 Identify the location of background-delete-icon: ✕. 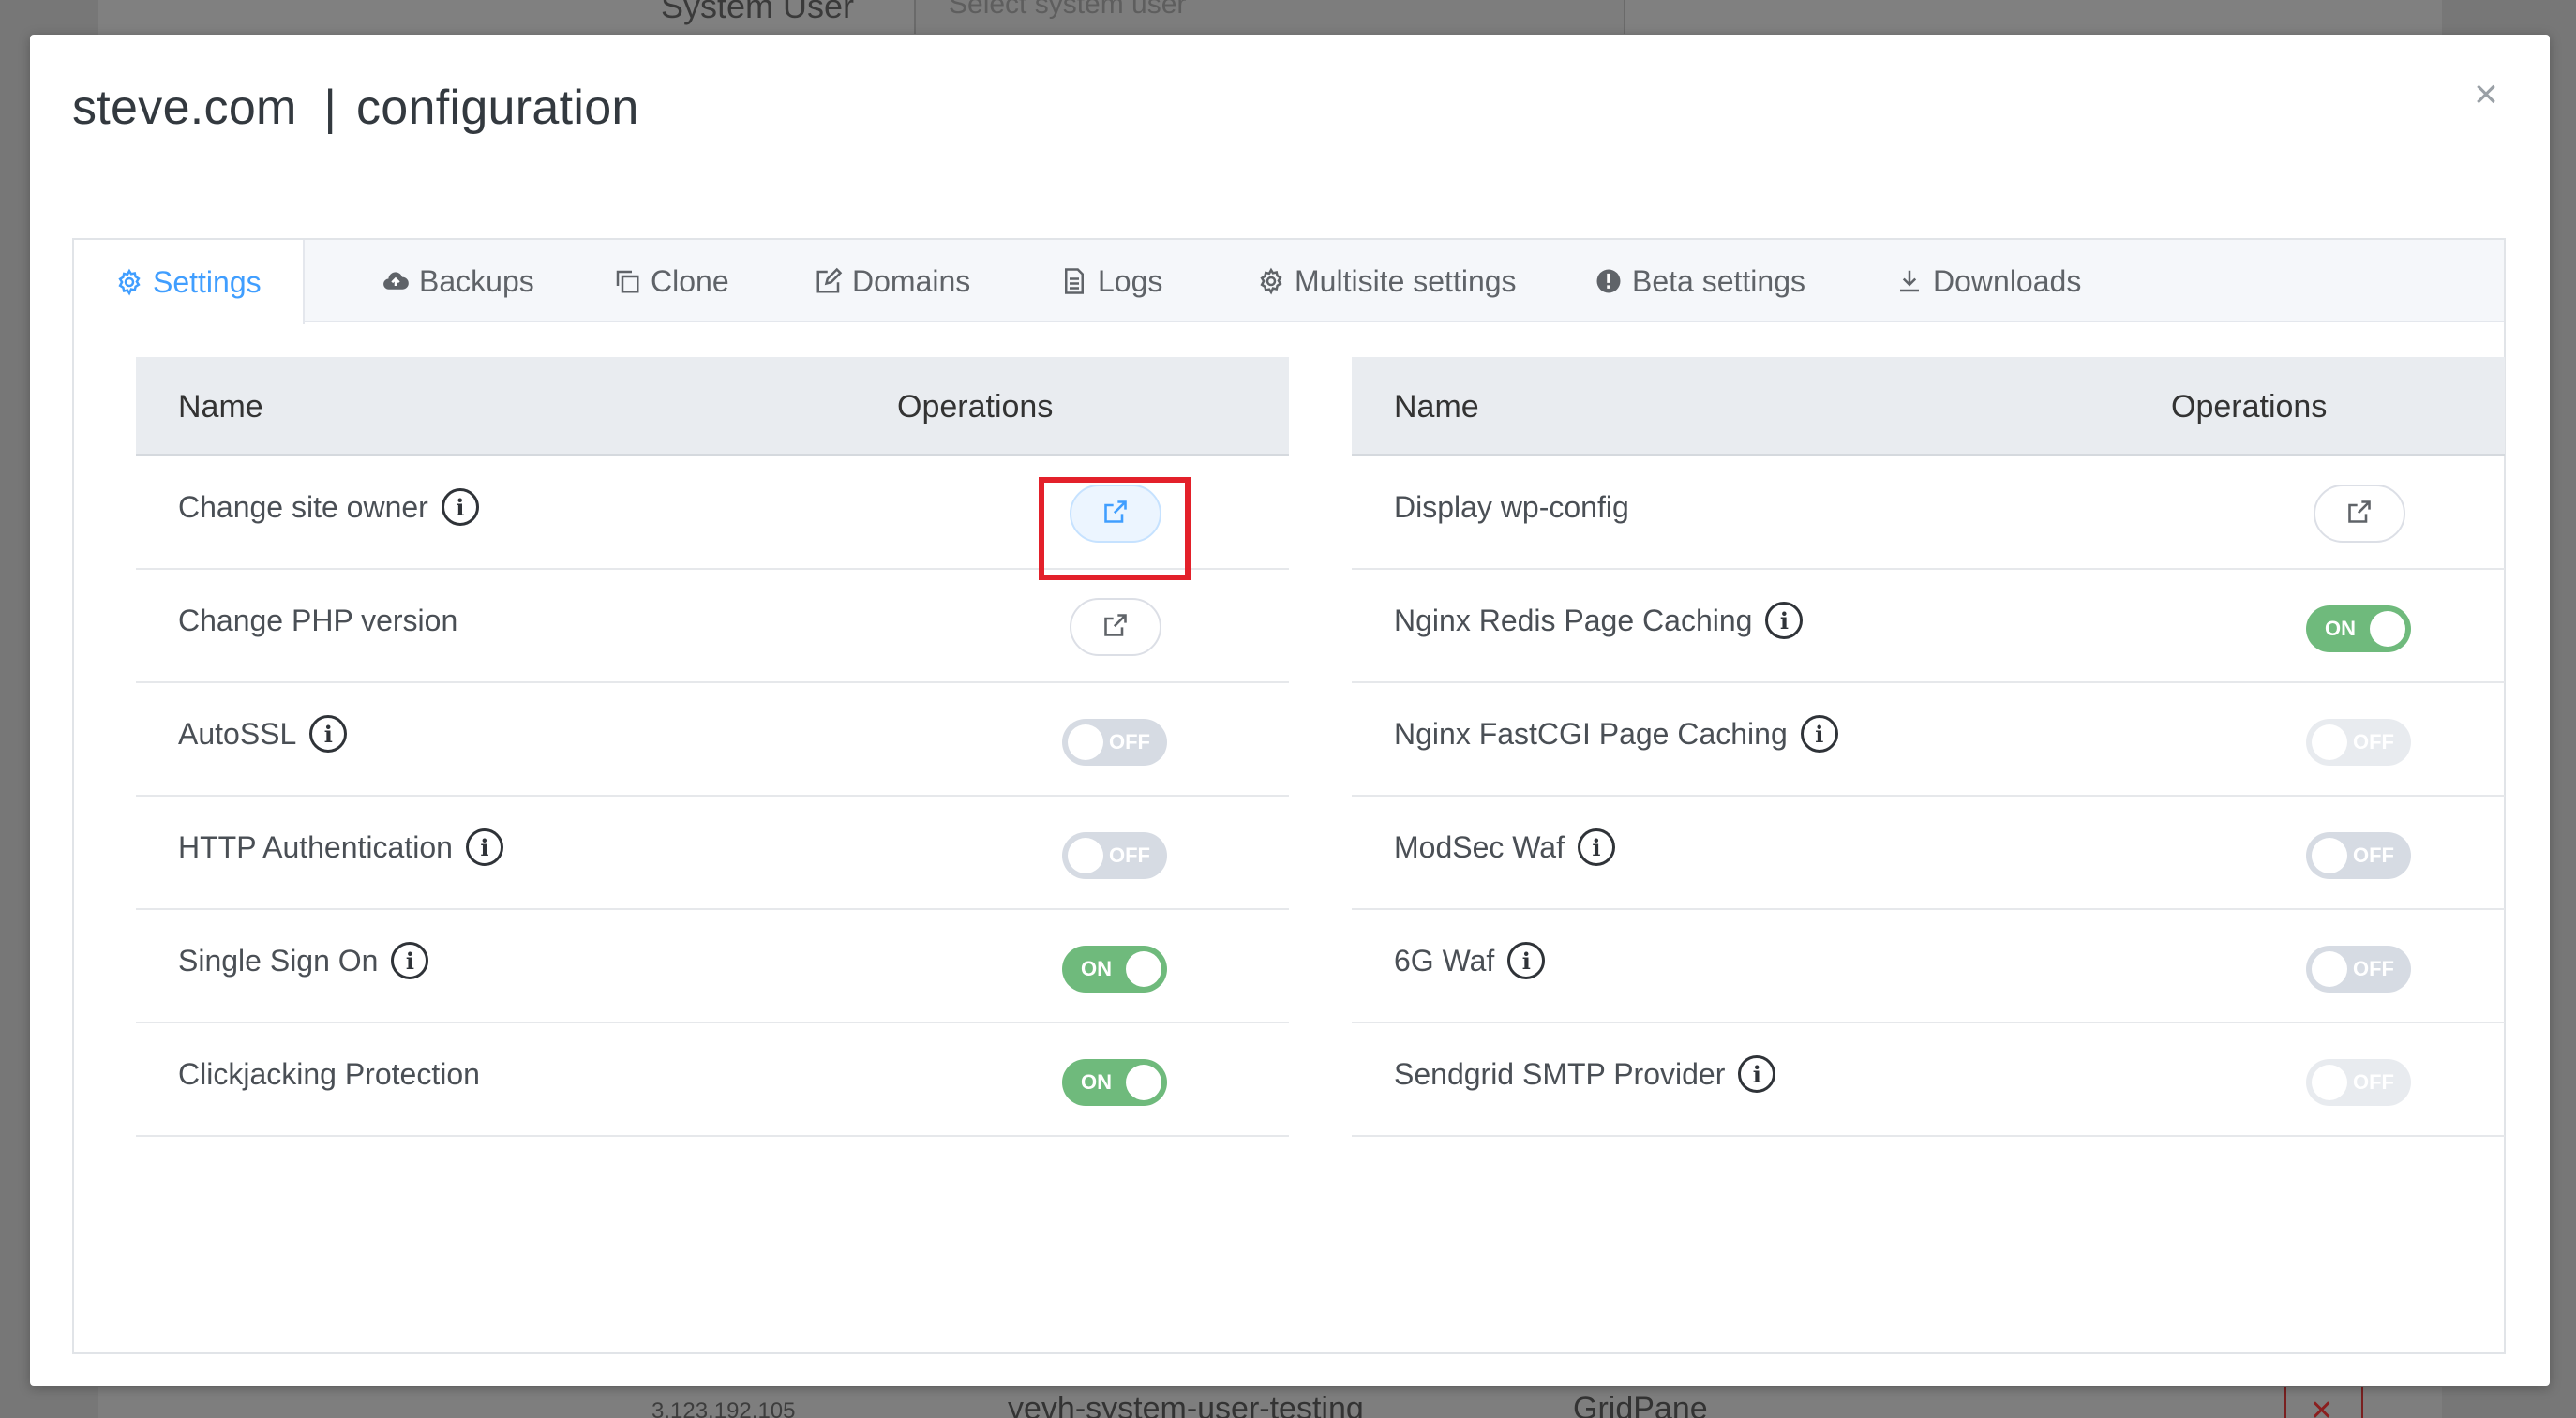
(2322, 1407).